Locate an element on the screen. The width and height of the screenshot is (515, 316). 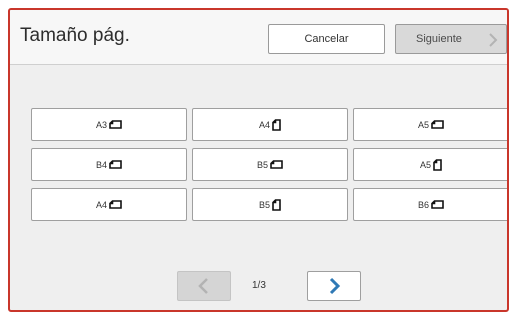
prev-page-button is located at coordinates (204, 286).